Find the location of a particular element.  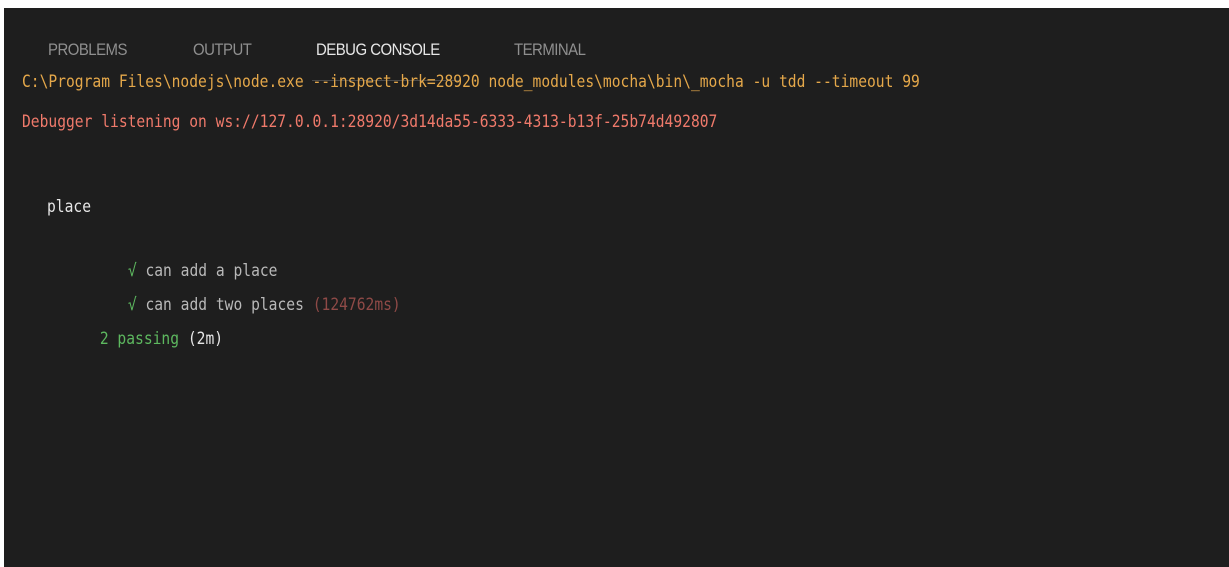

tab-problems: PROBLEMS is located at coordinates (87, 50).